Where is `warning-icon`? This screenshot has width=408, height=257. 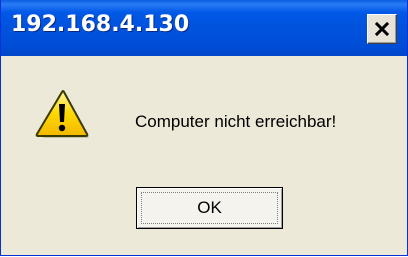 warning-icon is located at coordinates (62, 114).